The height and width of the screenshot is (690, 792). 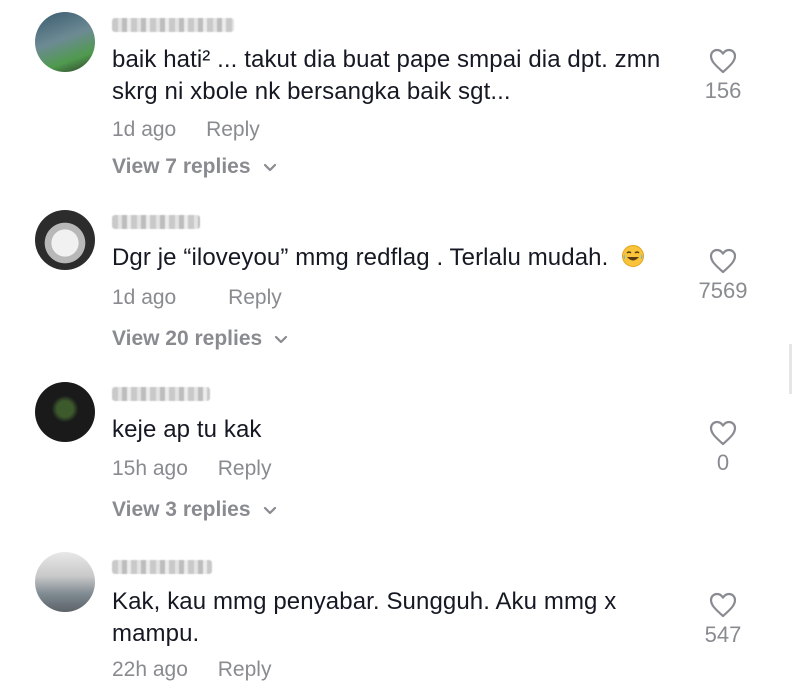 What do you see at coordinates (723, 290) in the screenshot?
I see `like-count: 7569` at bounding box center [723, 290].